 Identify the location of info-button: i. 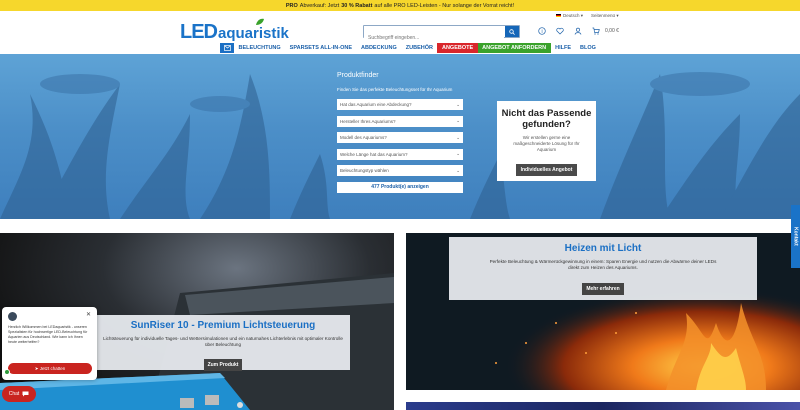
(542, 31).